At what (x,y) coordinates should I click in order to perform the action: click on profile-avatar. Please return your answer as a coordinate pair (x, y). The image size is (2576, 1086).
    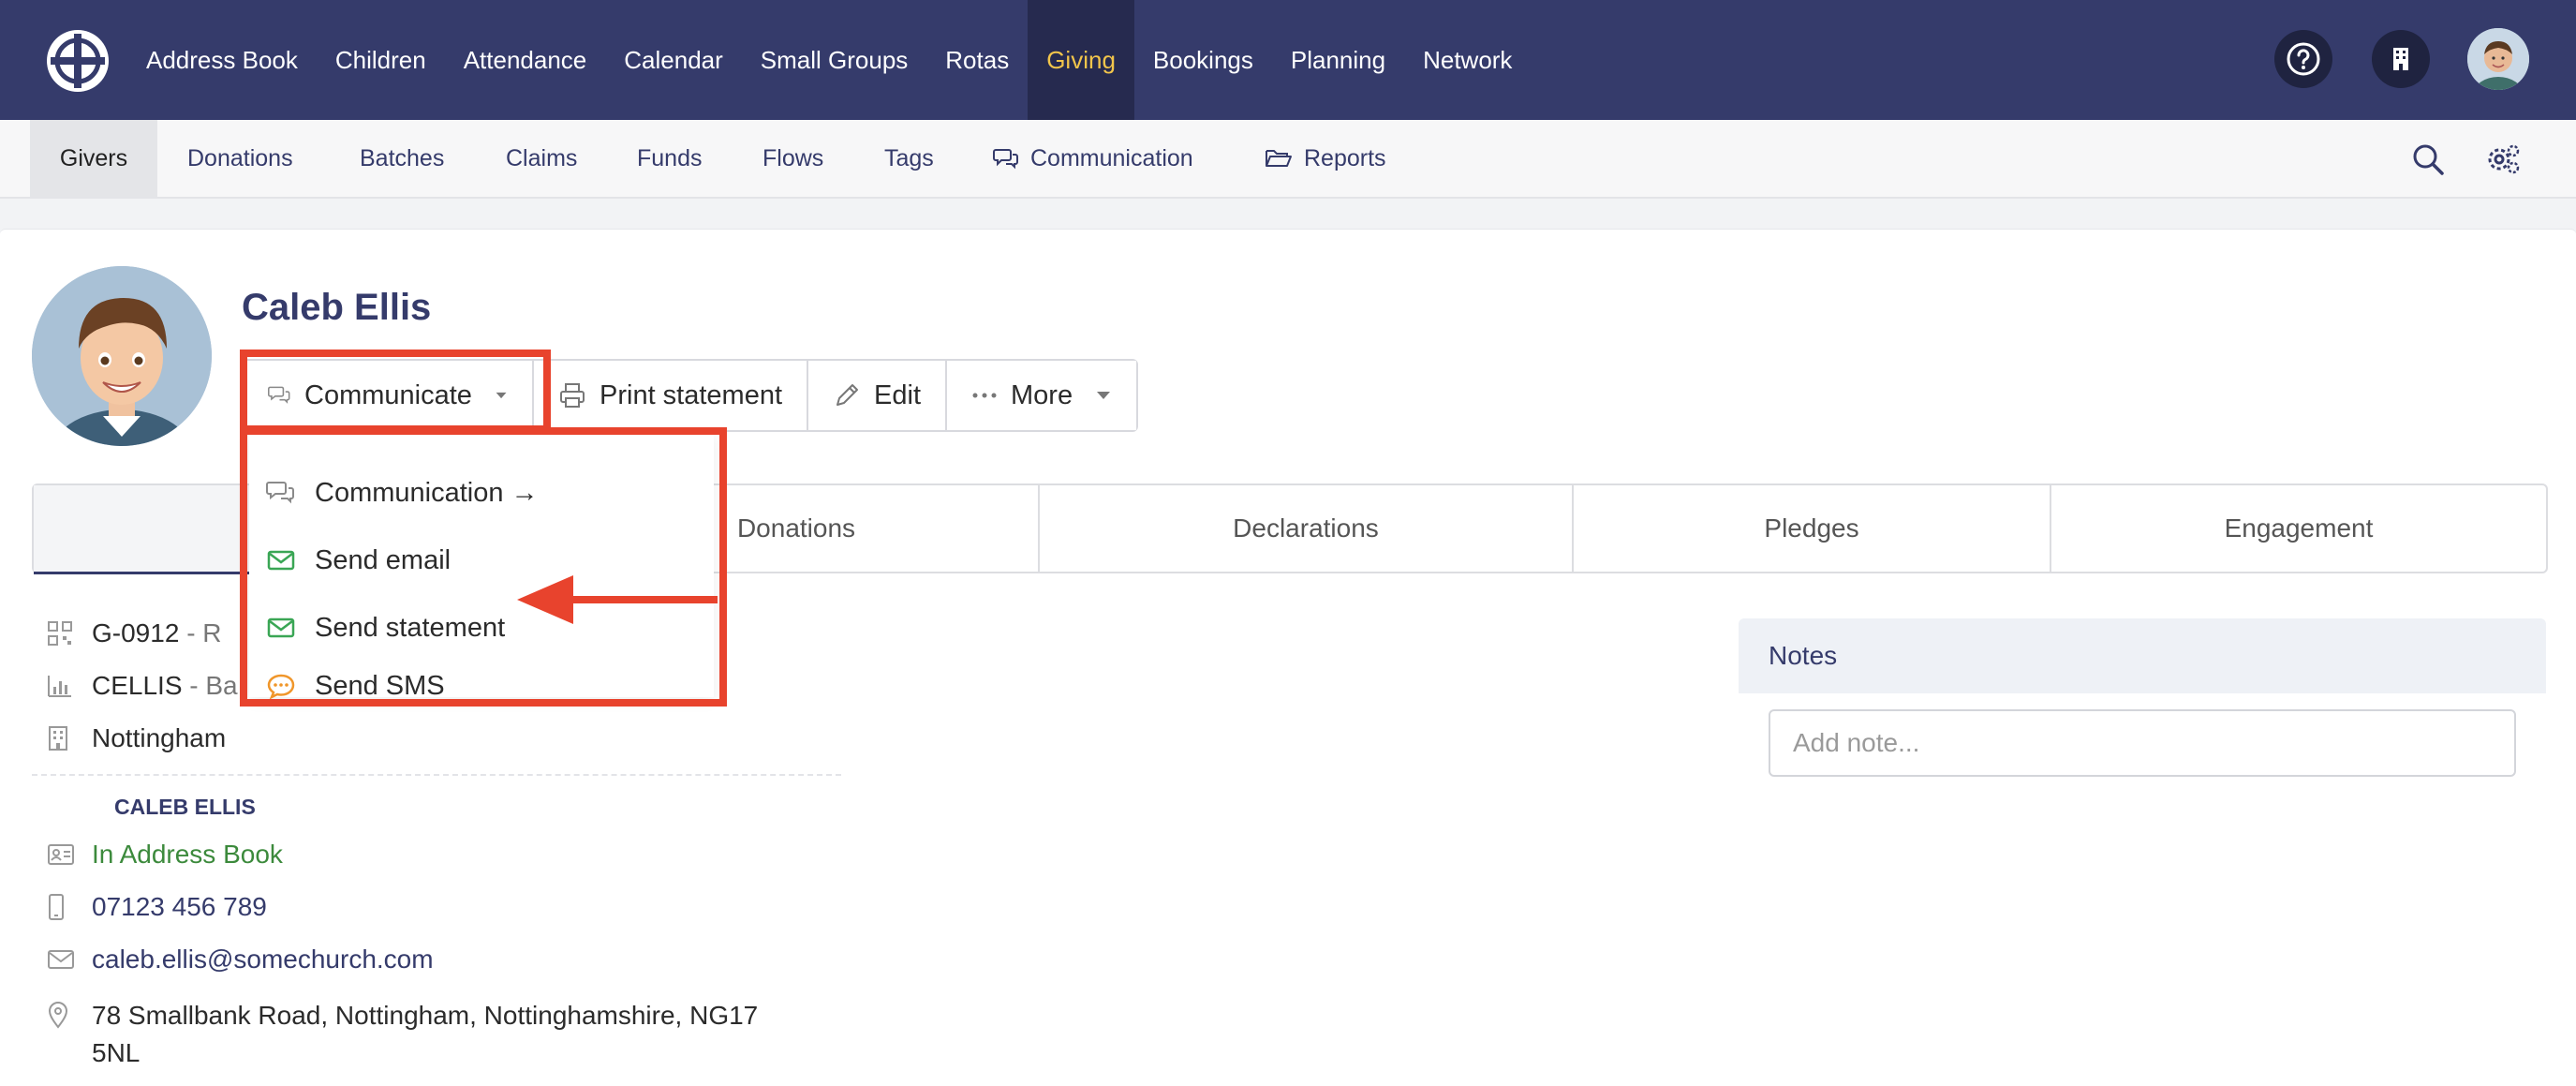
    Looking at the image, I should click on (122, 356).